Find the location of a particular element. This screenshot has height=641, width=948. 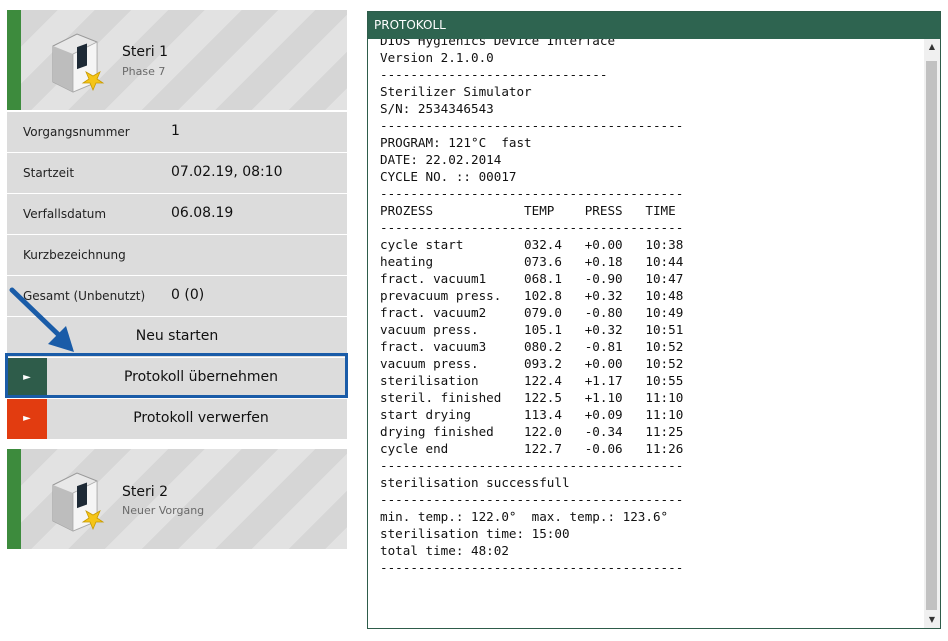

accept-protocol-label: Protokoll übernehmen is located at coordinates (201, 377).